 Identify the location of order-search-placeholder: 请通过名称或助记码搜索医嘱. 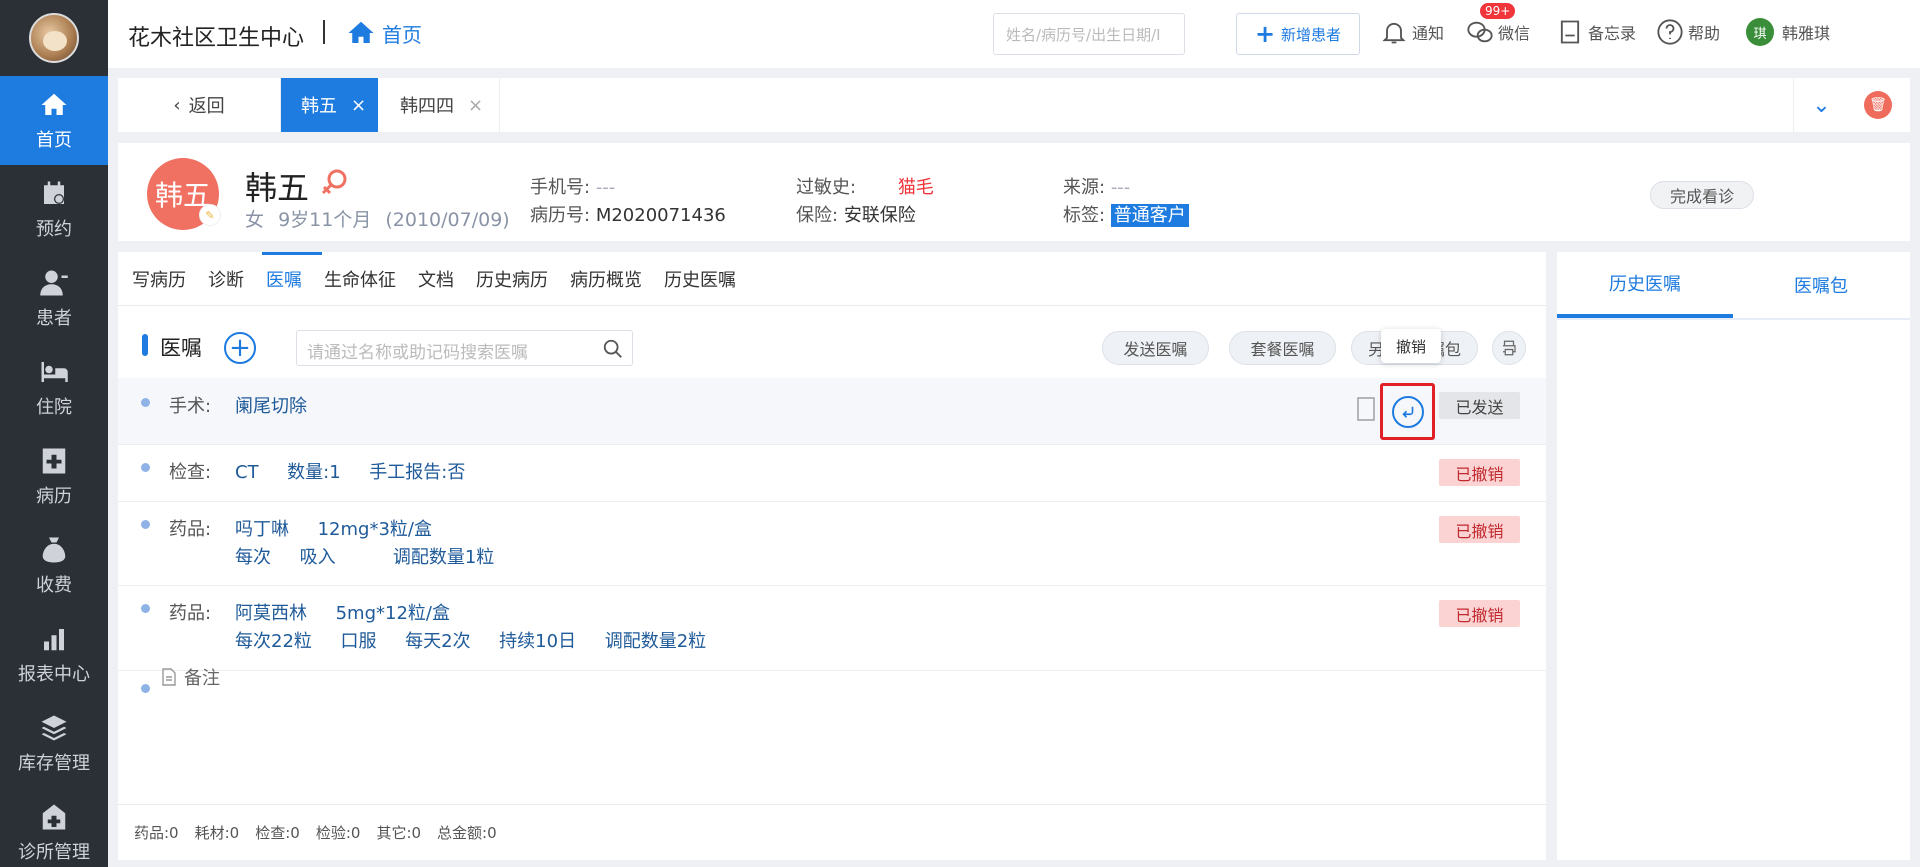
(417, 353).